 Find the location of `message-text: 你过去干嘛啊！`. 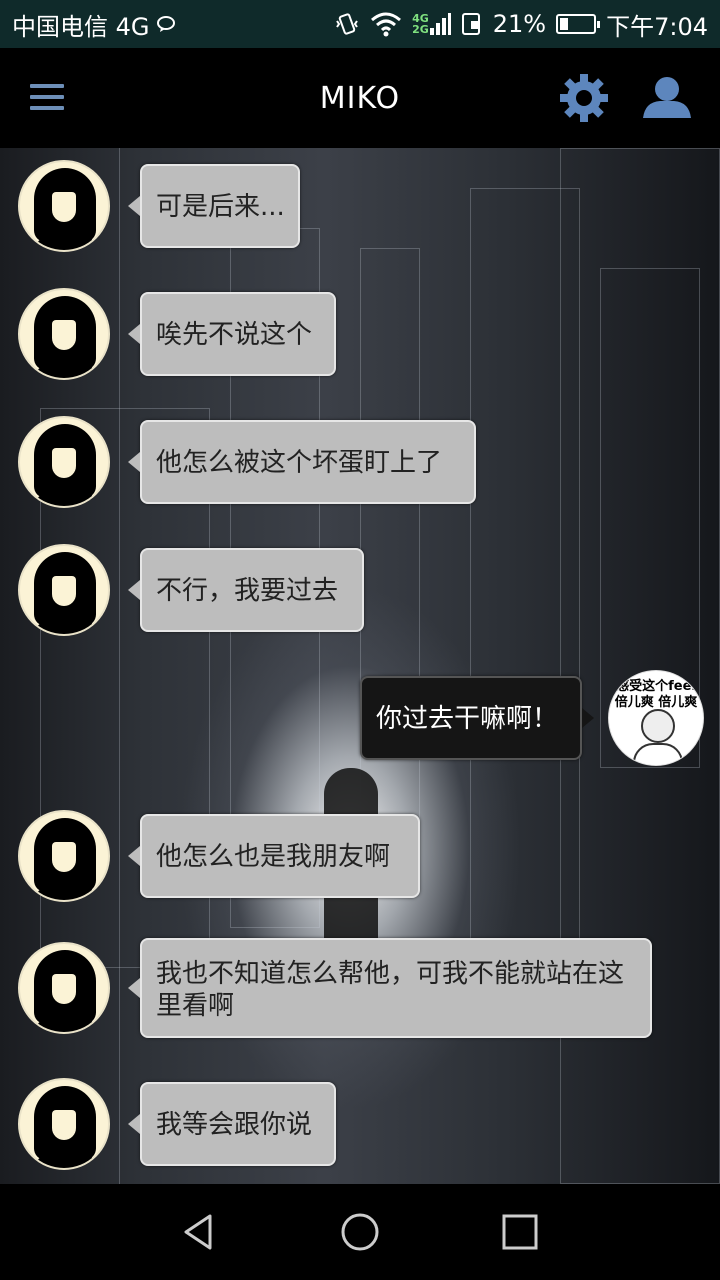

message-text: 你过去干嘛啊！ is located at coordinates (467, 719).